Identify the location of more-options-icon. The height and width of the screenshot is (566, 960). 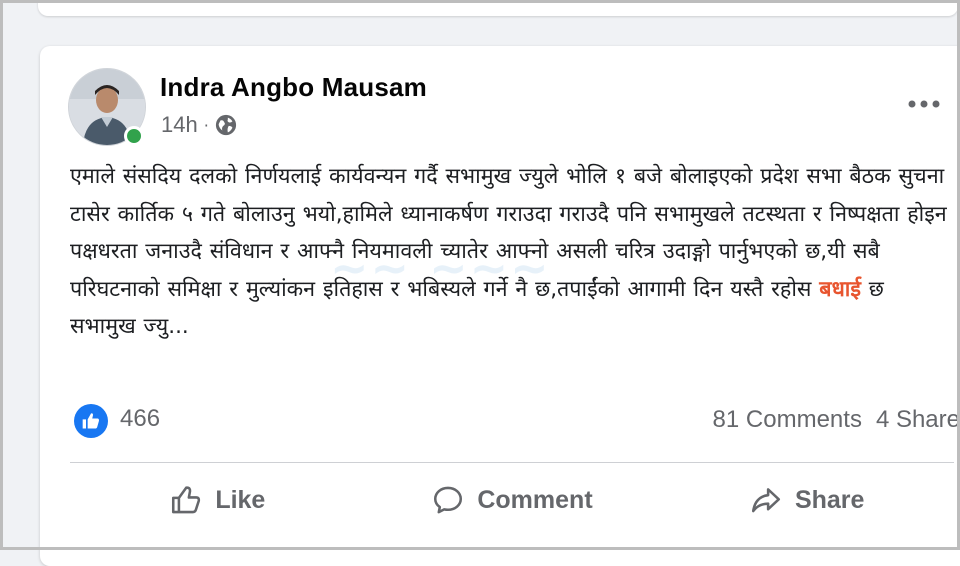
(924, 104).